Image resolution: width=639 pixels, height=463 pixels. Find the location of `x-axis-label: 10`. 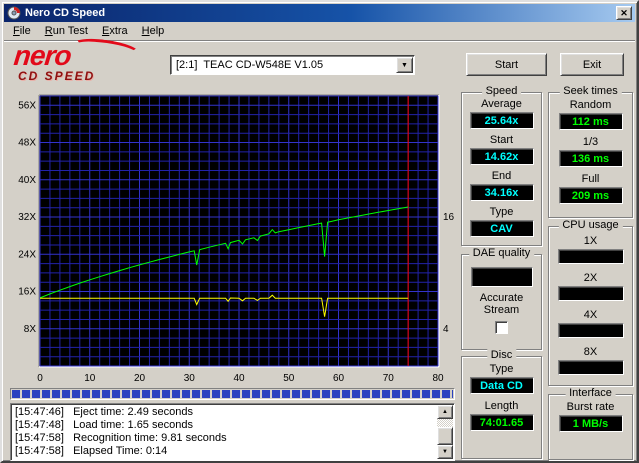

x-axis-label: 10 is located at coordinates (90, 378).